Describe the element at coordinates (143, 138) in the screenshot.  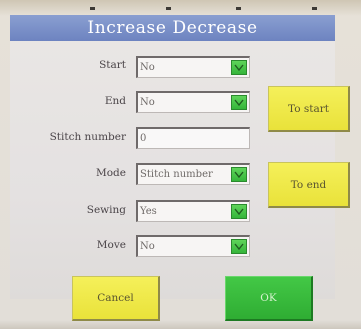
I see `stitch-number-value: 0` at that location.